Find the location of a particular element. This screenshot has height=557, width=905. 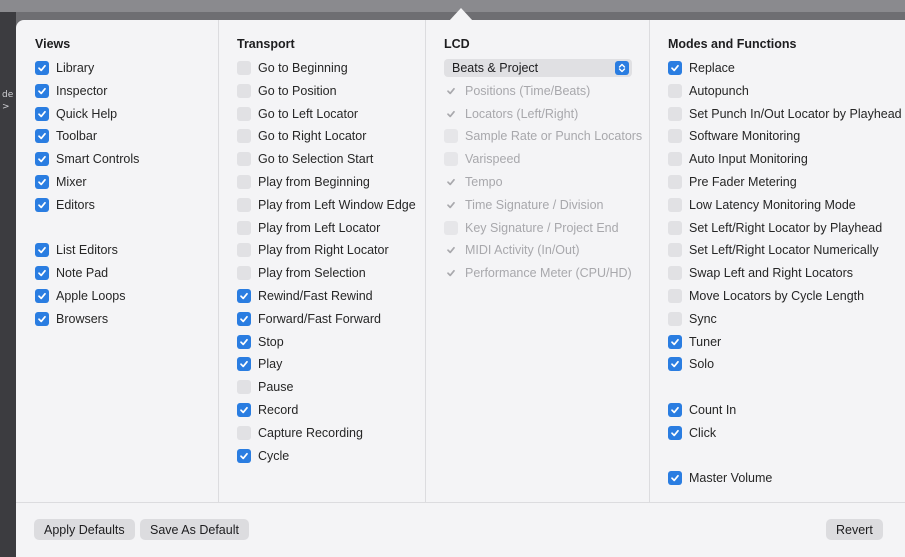

checkbox-autopunch: Autopunch is located at coordinates (708, 91).